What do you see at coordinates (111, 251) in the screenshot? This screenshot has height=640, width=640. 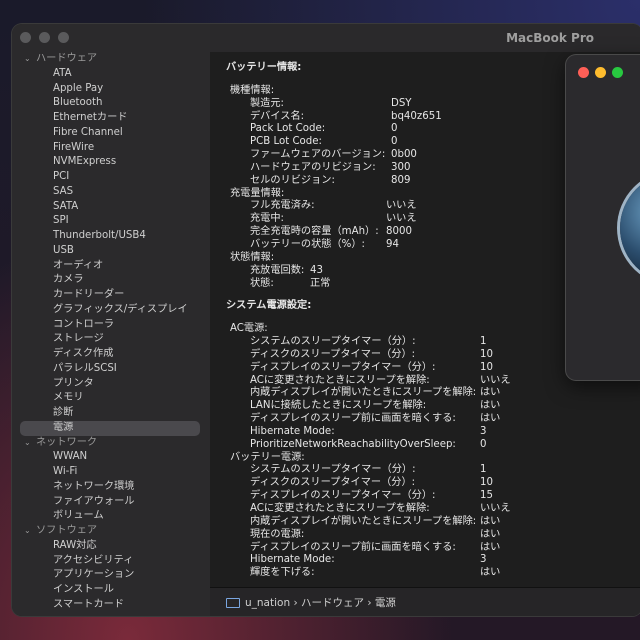 I see `sidebar-item: USB` at bounding box center [111, 251].